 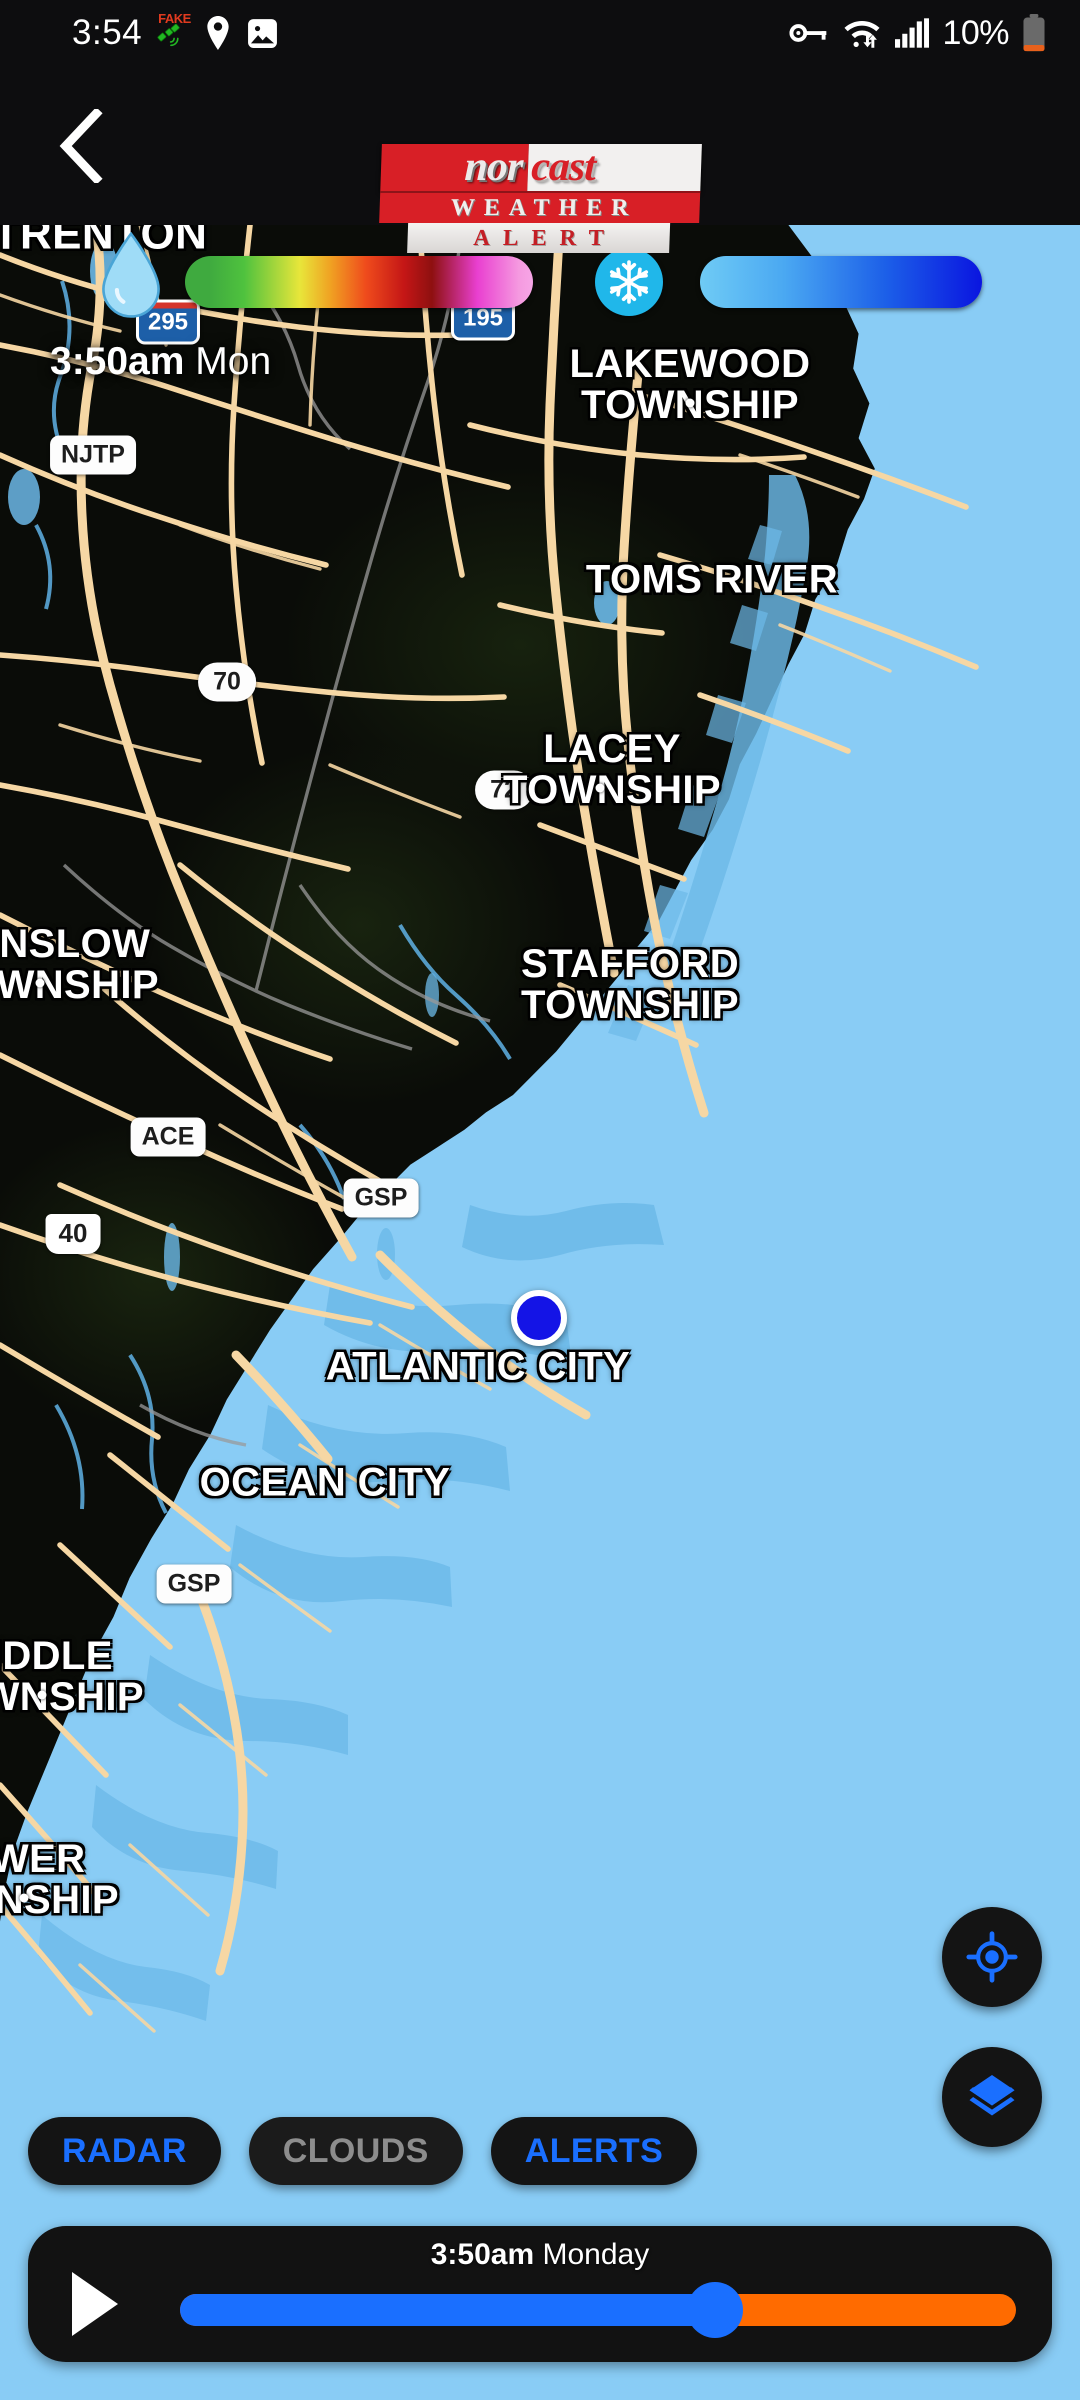 I want to click on map-layers-button, so click(x=992, y=2097).